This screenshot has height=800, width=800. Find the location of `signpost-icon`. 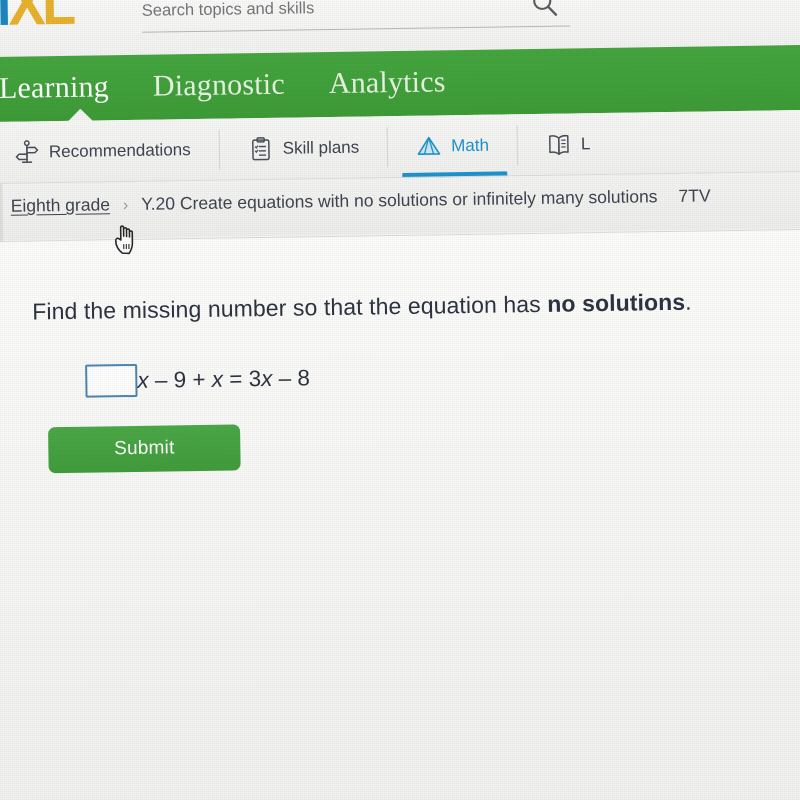

signpost-icon is located at coordinates (27, 152).